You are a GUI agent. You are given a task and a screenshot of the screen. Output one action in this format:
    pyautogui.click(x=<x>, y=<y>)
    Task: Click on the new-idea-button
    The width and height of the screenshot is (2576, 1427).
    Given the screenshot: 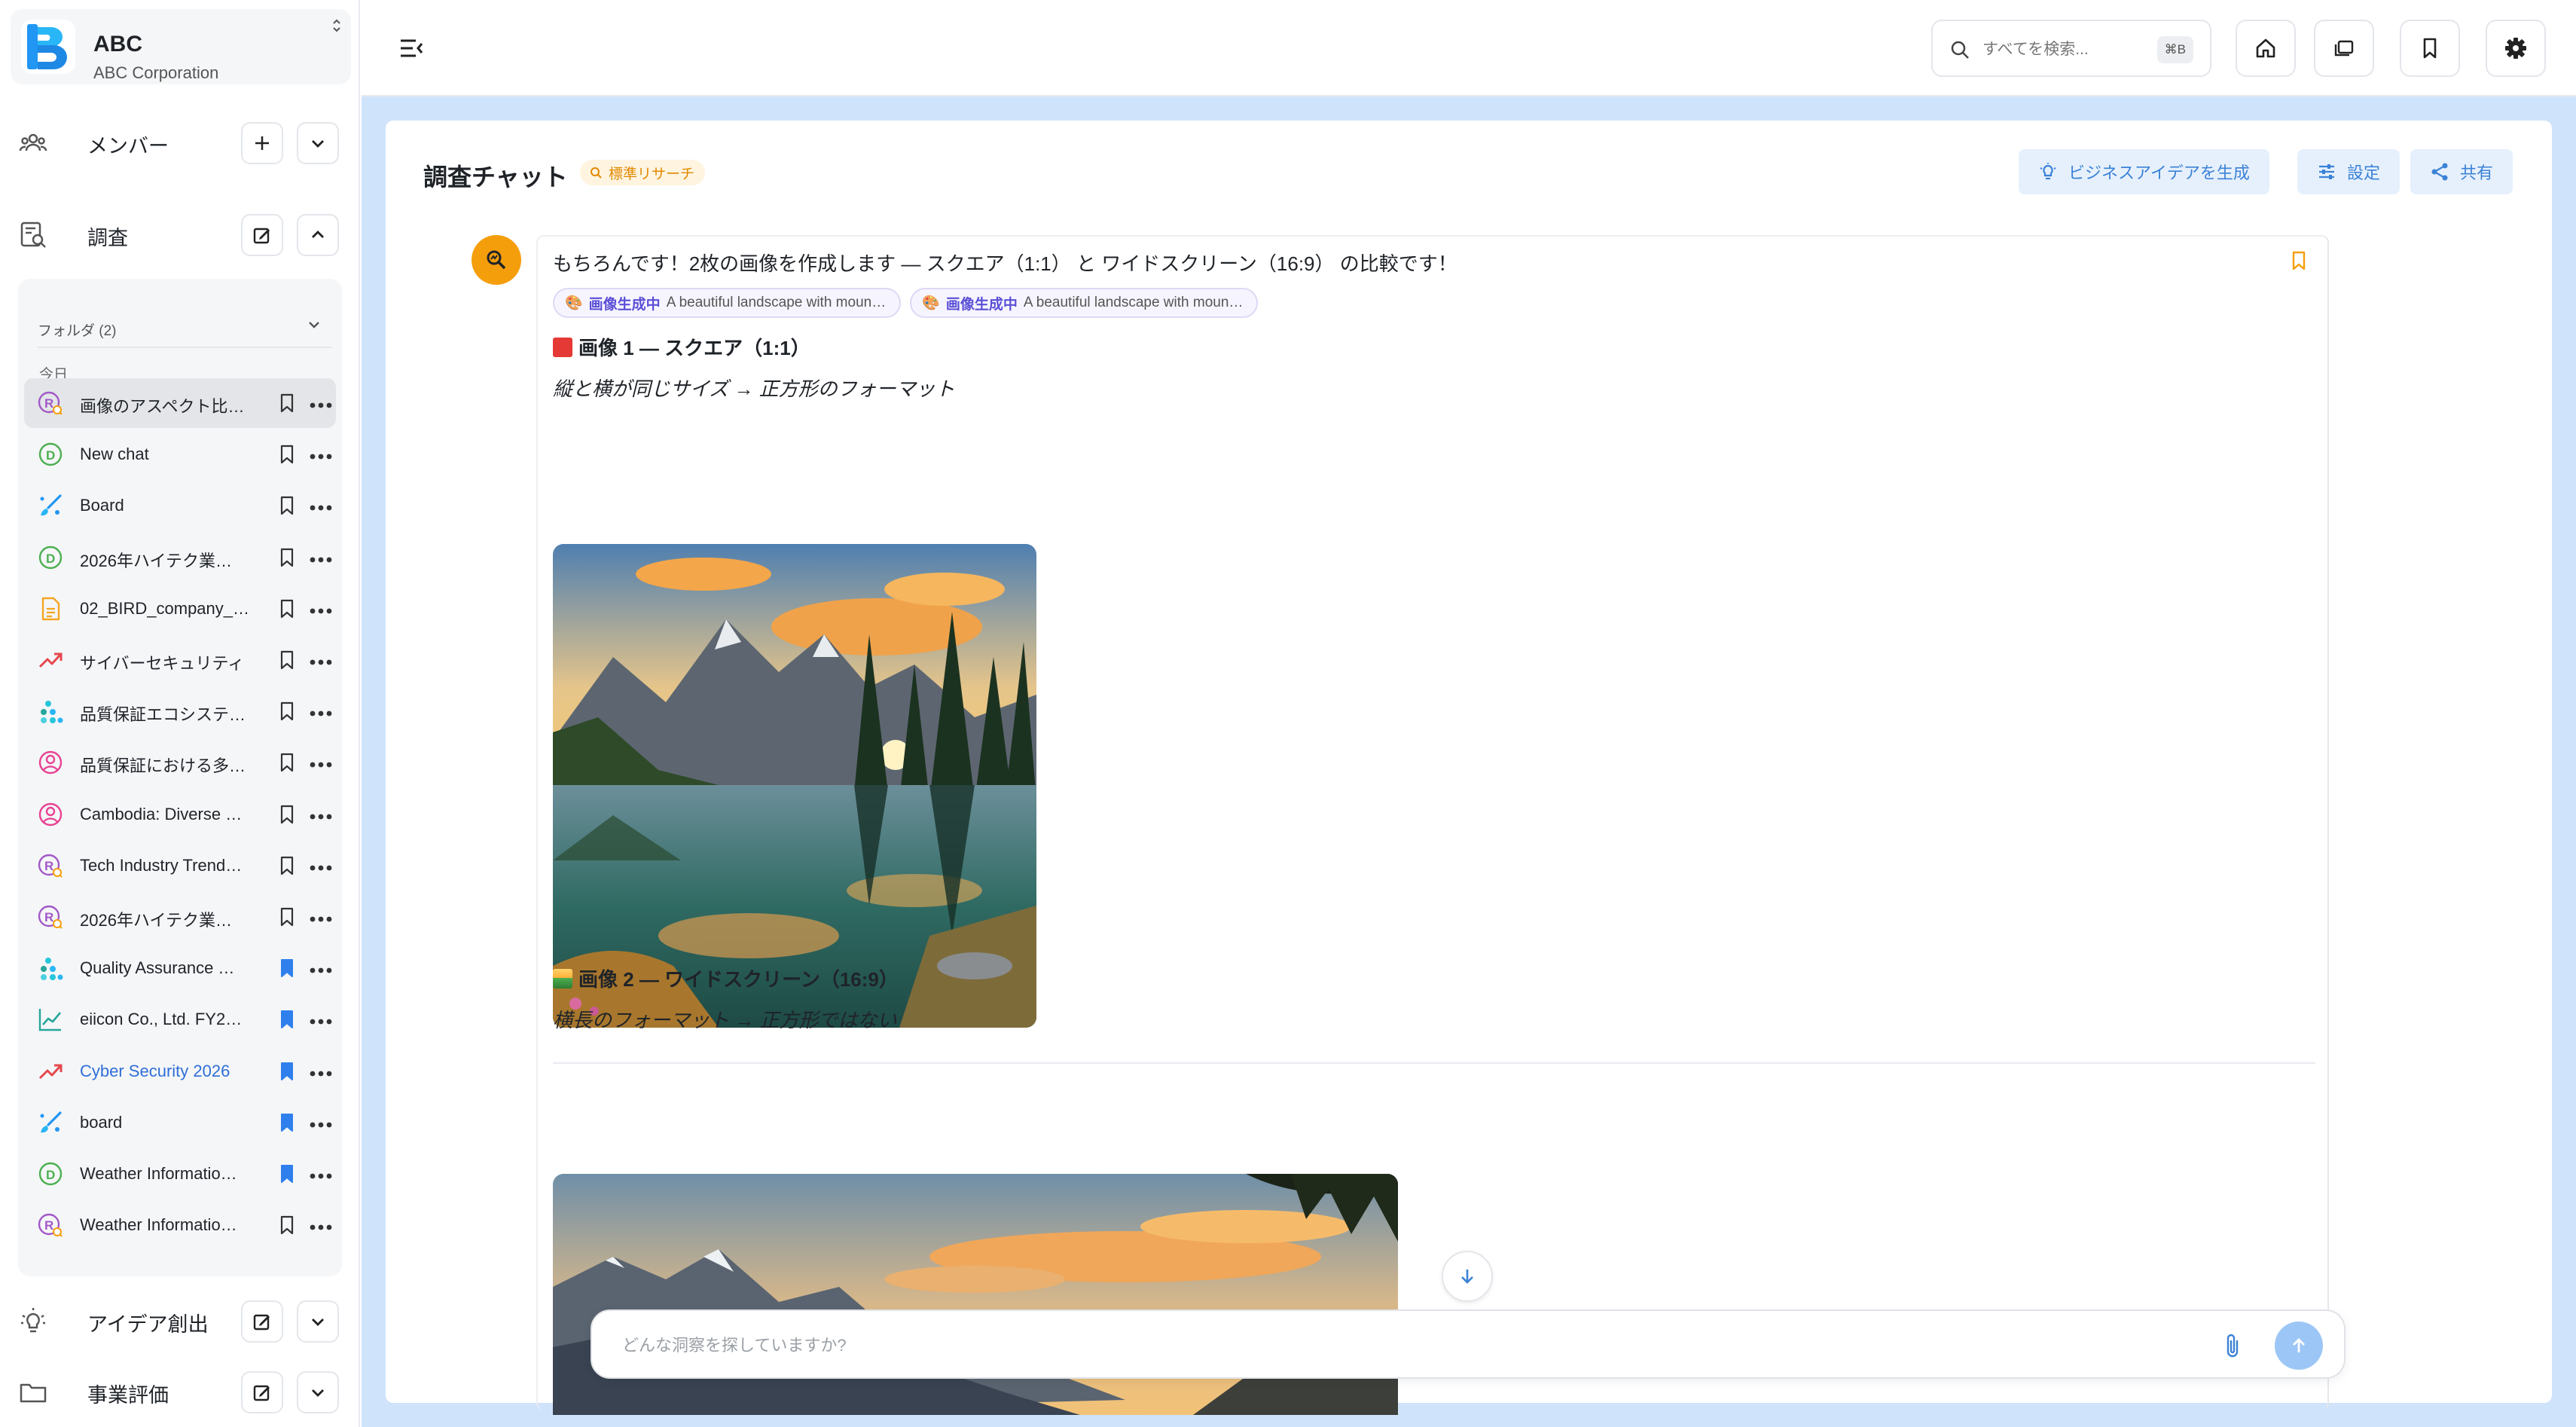 What is the action you would take?
    pyautogui.click(x=262, y=1321)
    